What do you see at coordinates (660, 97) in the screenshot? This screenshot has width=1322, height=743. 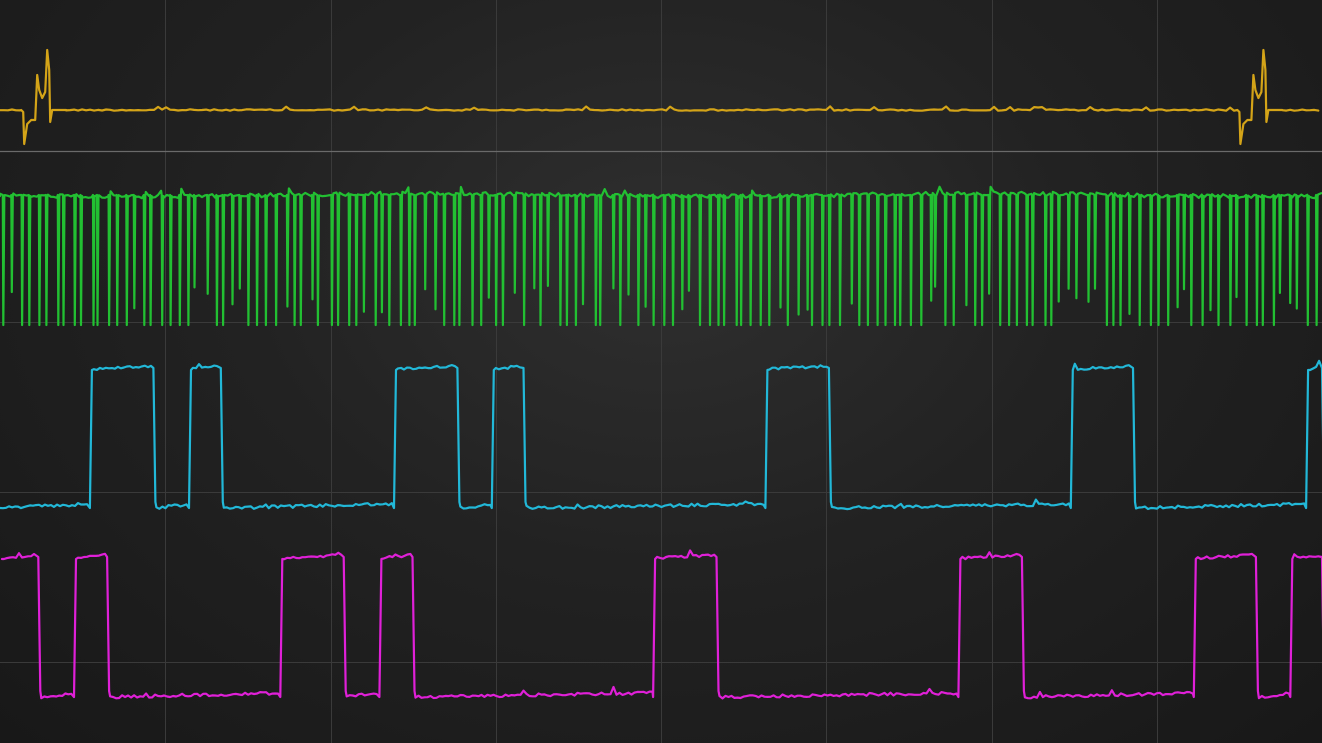 I see `trace-ch1` at bounding box center [660, 97].